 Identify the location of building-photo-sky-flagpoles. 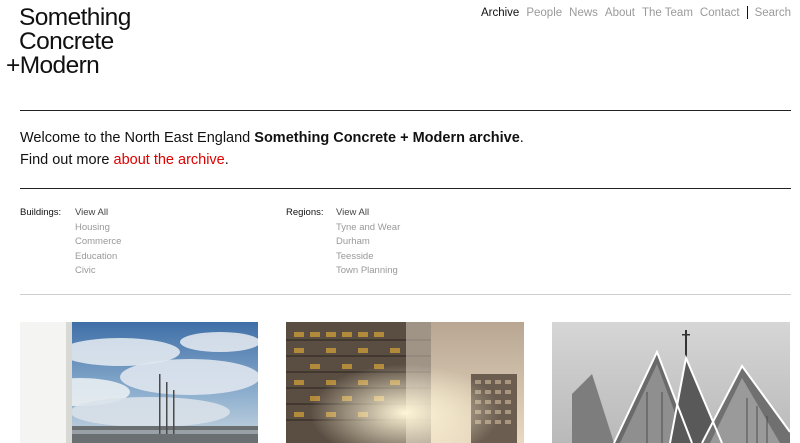
(139, 382).